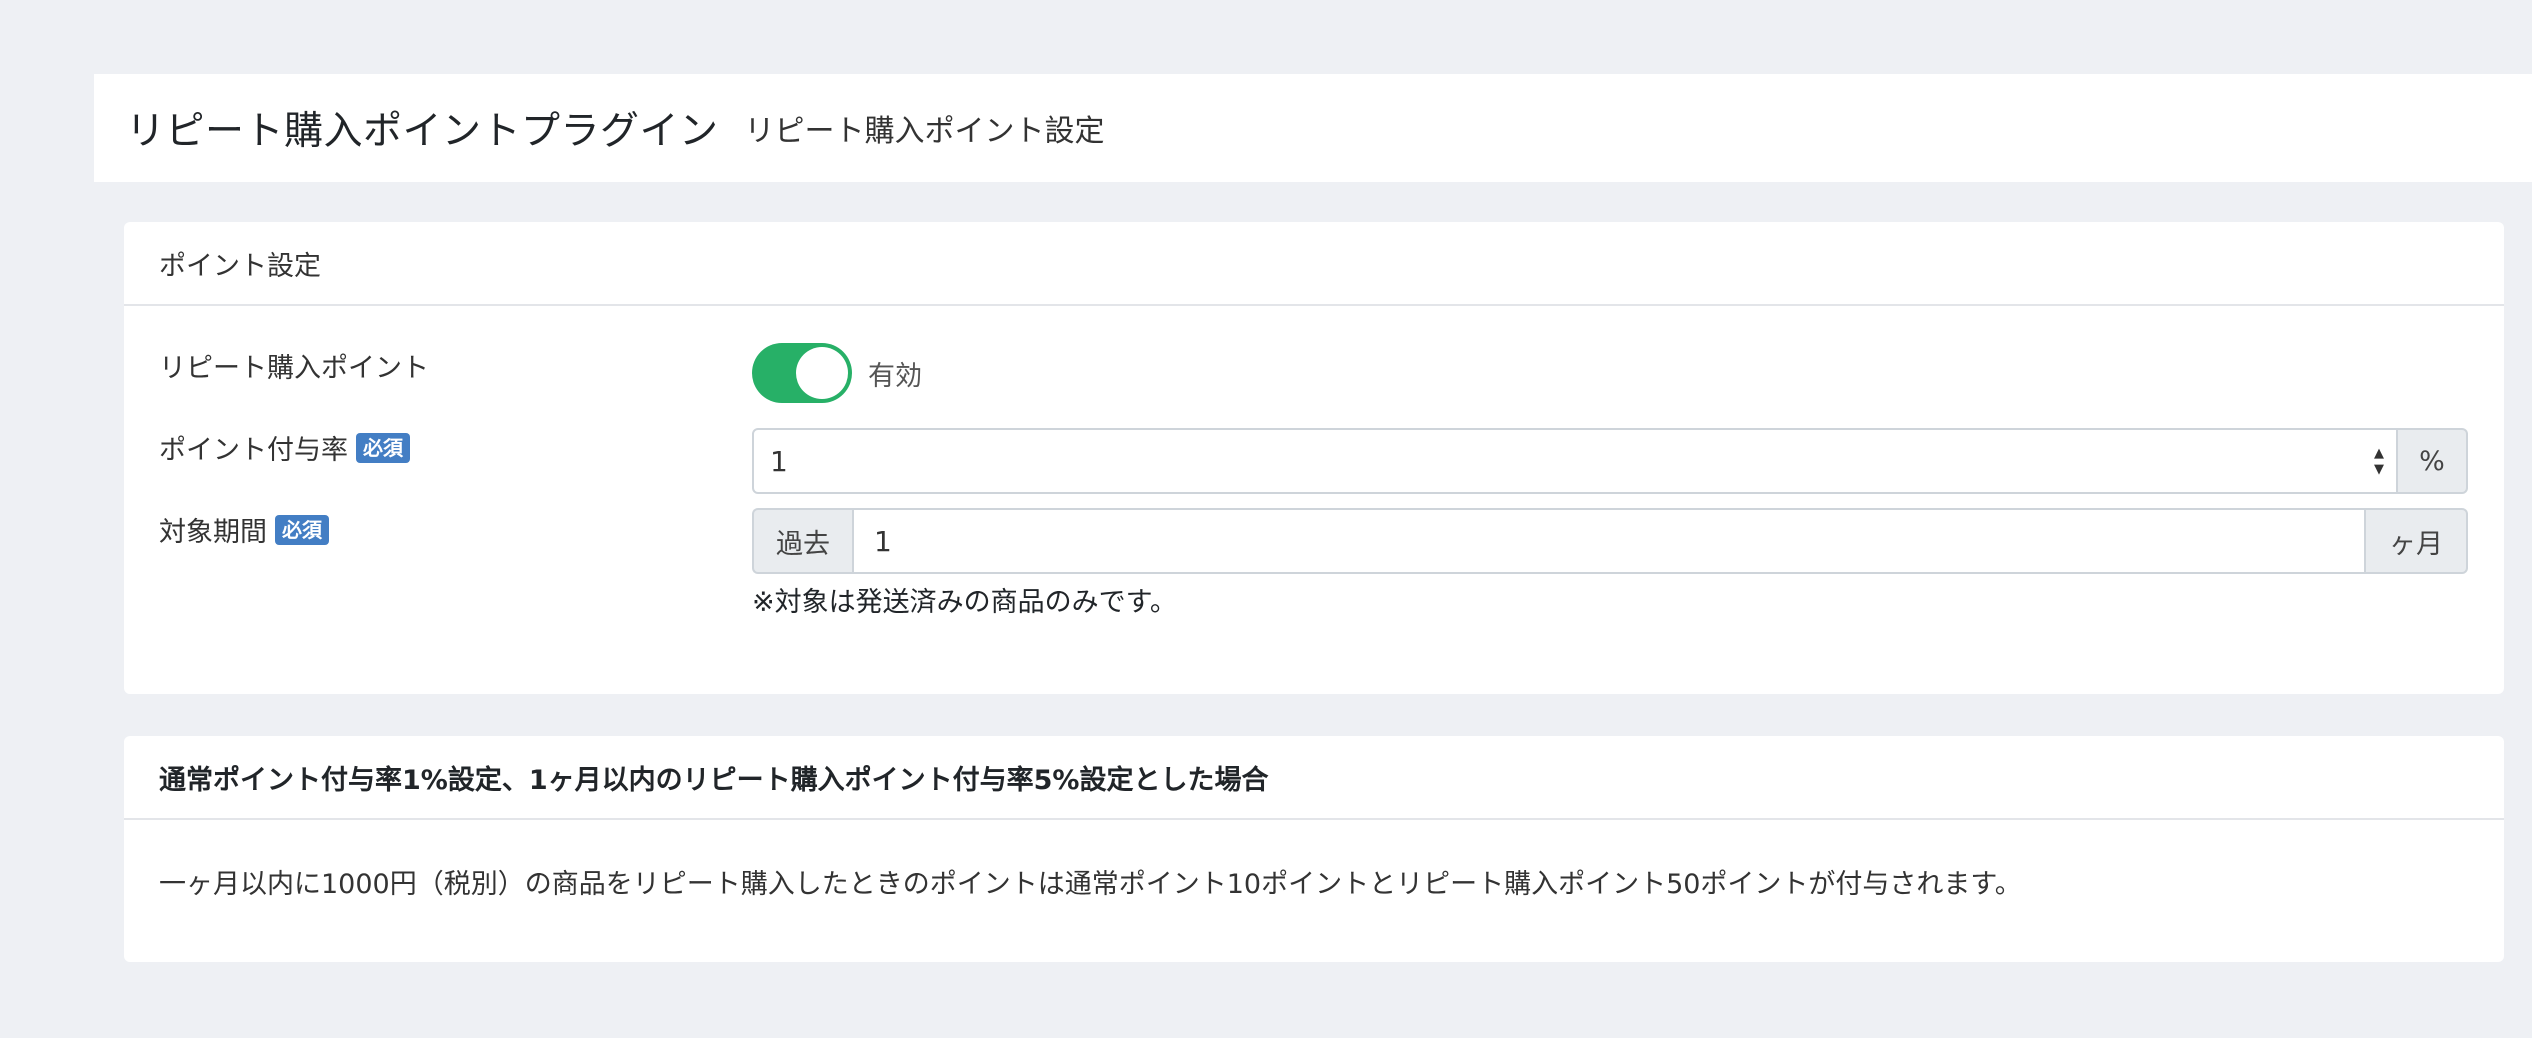  Describe the element at coordinates (2417, 541) in the screenshot. I see `month-addon: ヶ月` at that location.